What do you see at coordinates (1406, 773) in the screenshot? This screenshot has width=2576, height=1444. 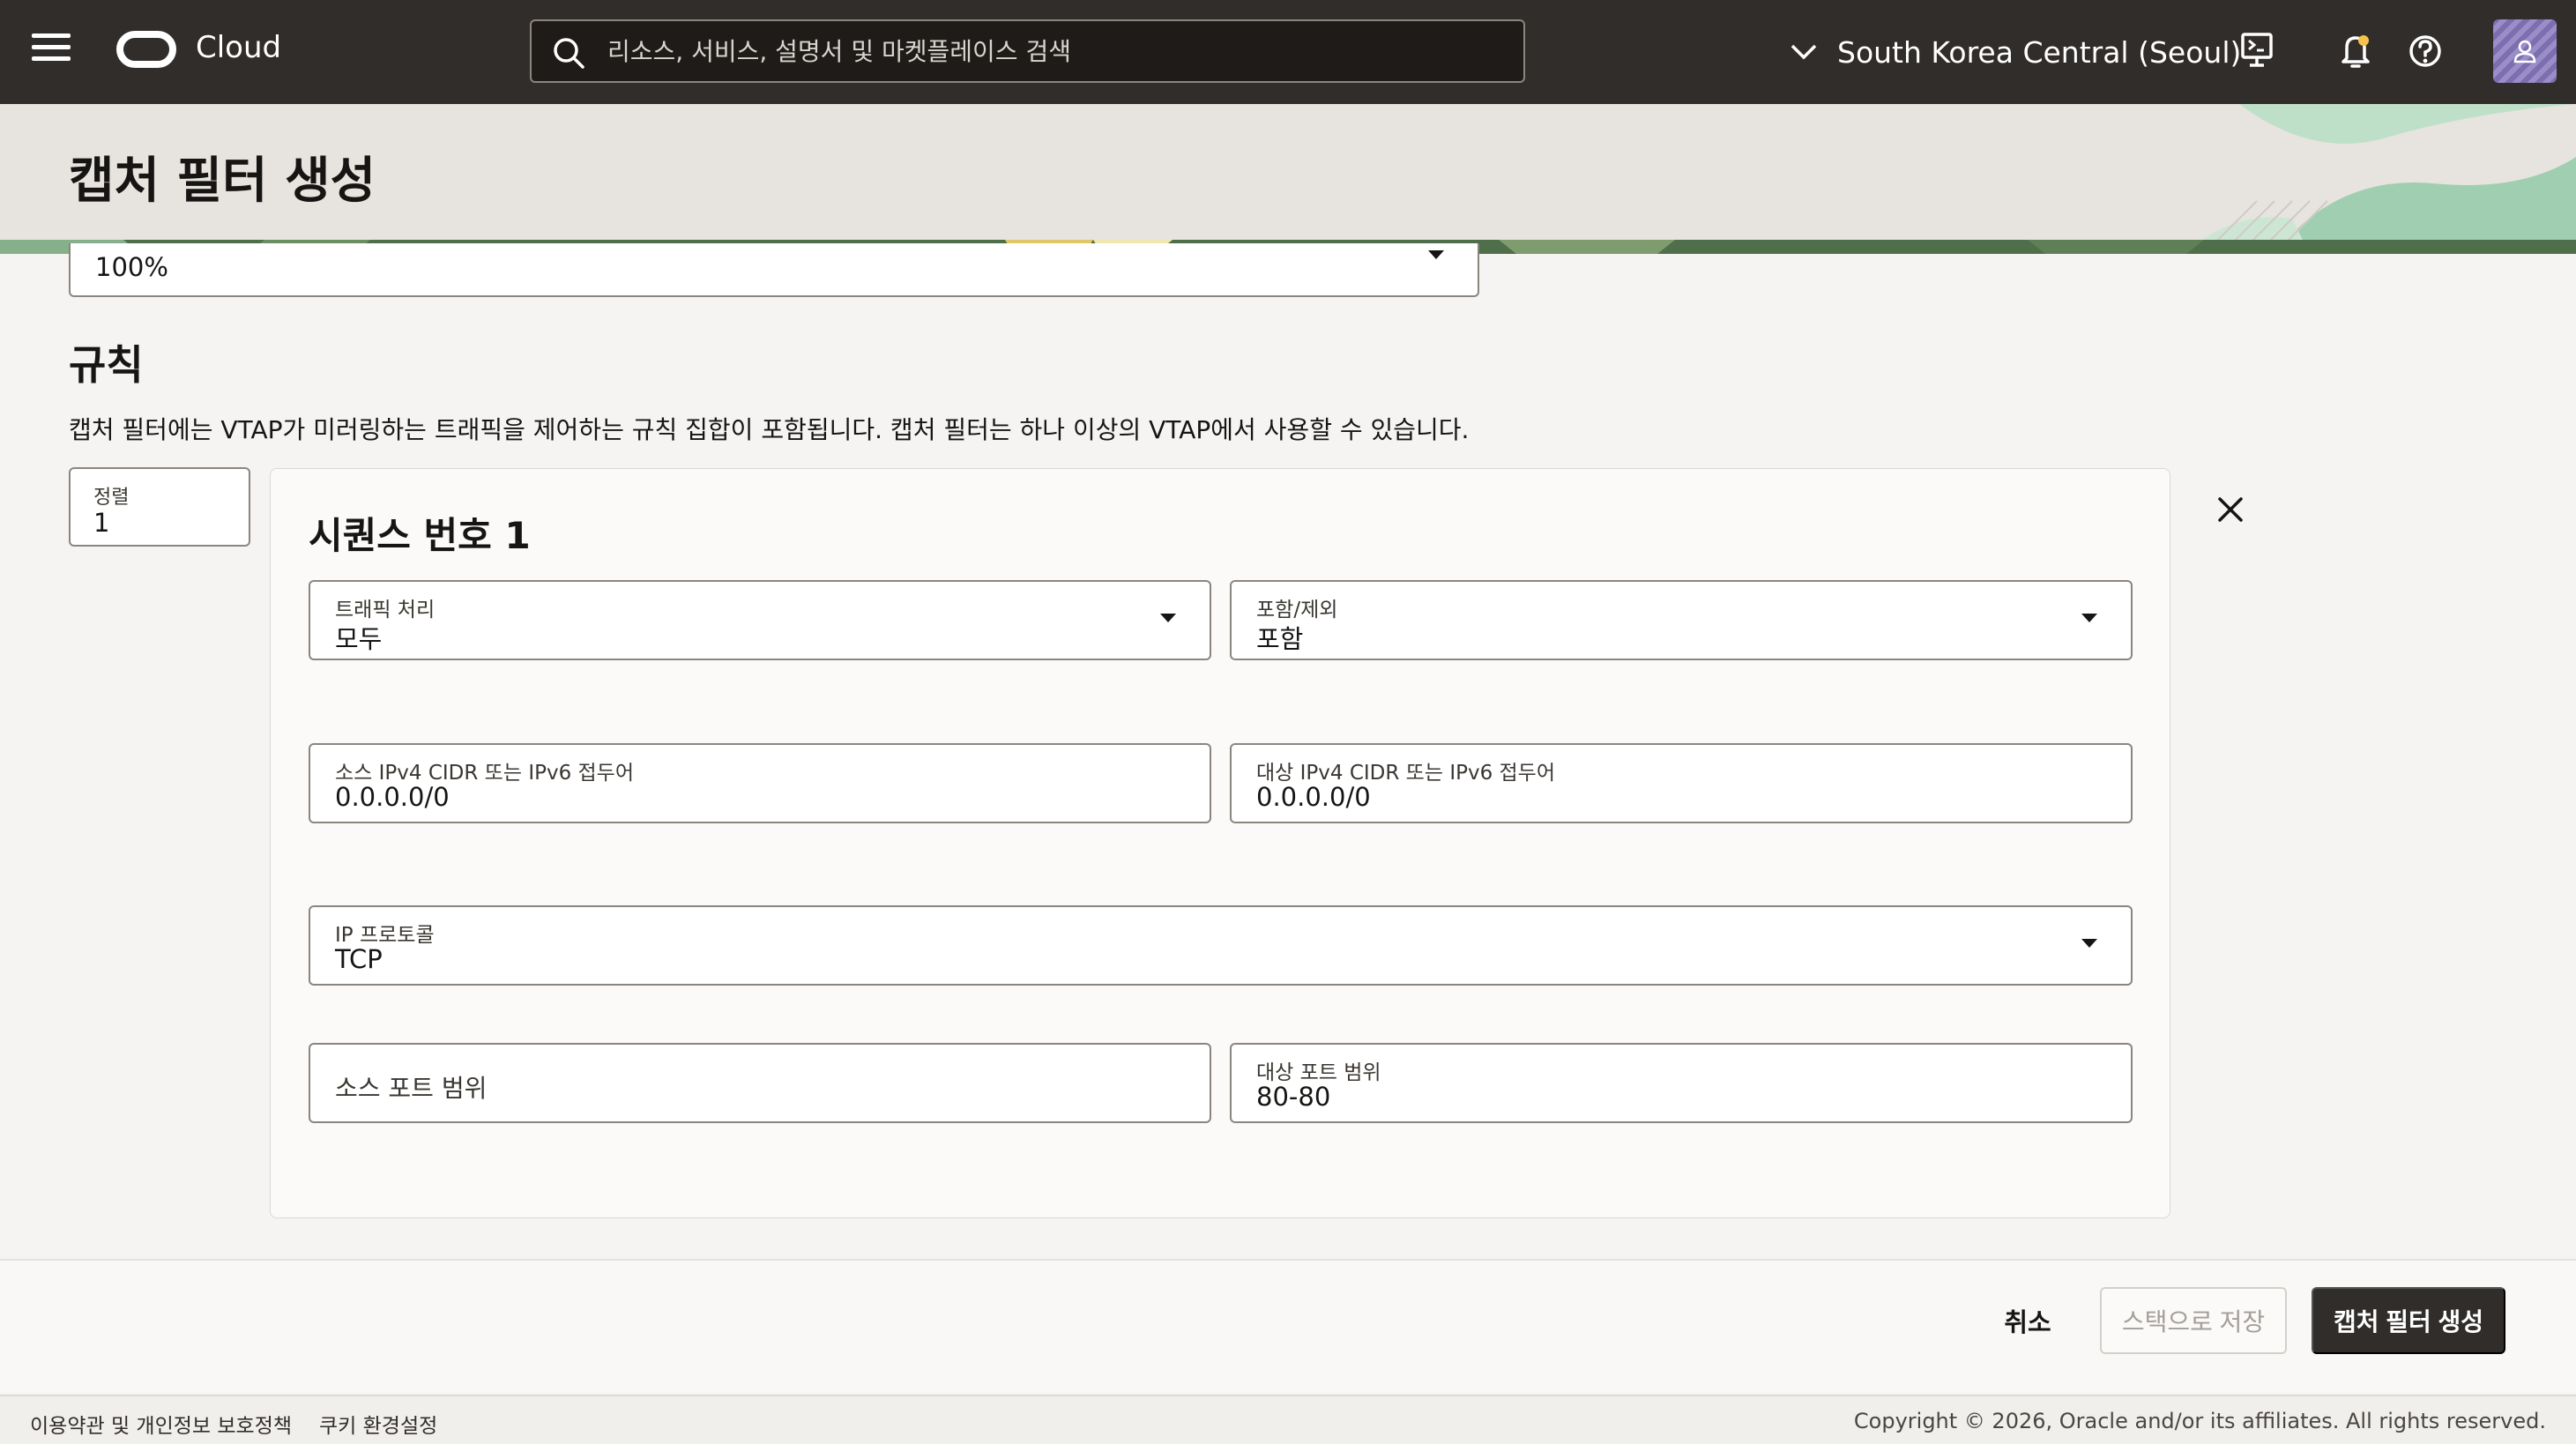 I see `dest-cidr-label: 대상 IPv4 CIDR 또는 IPv6 접두어` at bounding box center [1406, 773].